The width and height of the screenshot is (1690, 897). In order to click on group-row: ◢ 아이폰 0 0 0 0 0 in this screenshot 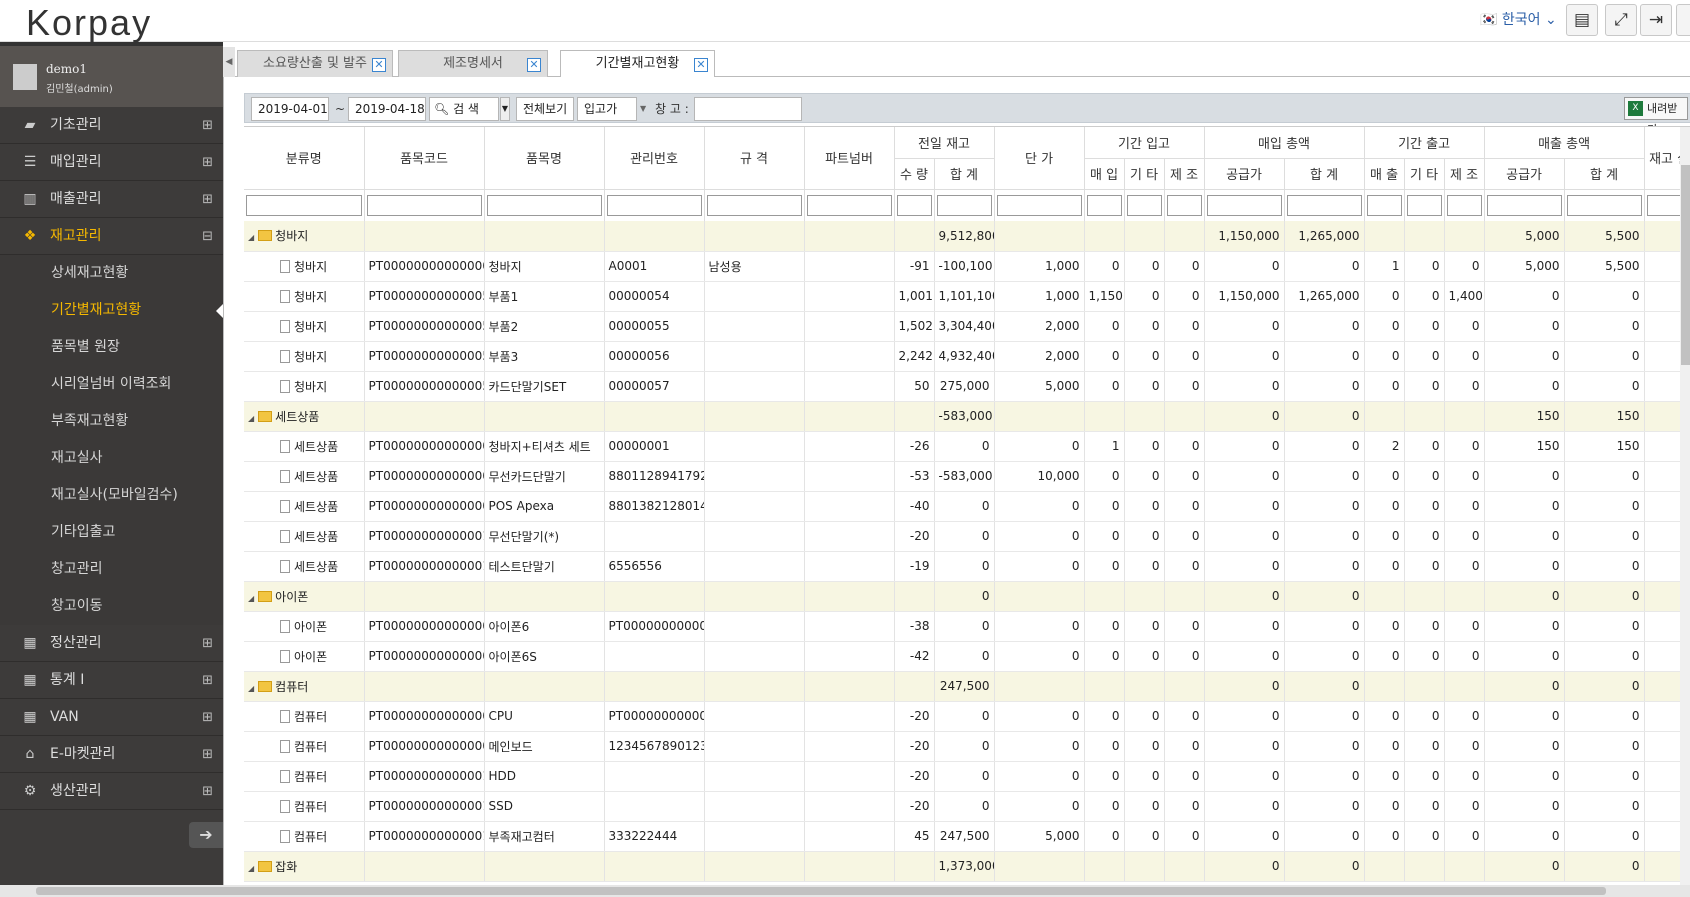, I will do `click(967, 596)`.